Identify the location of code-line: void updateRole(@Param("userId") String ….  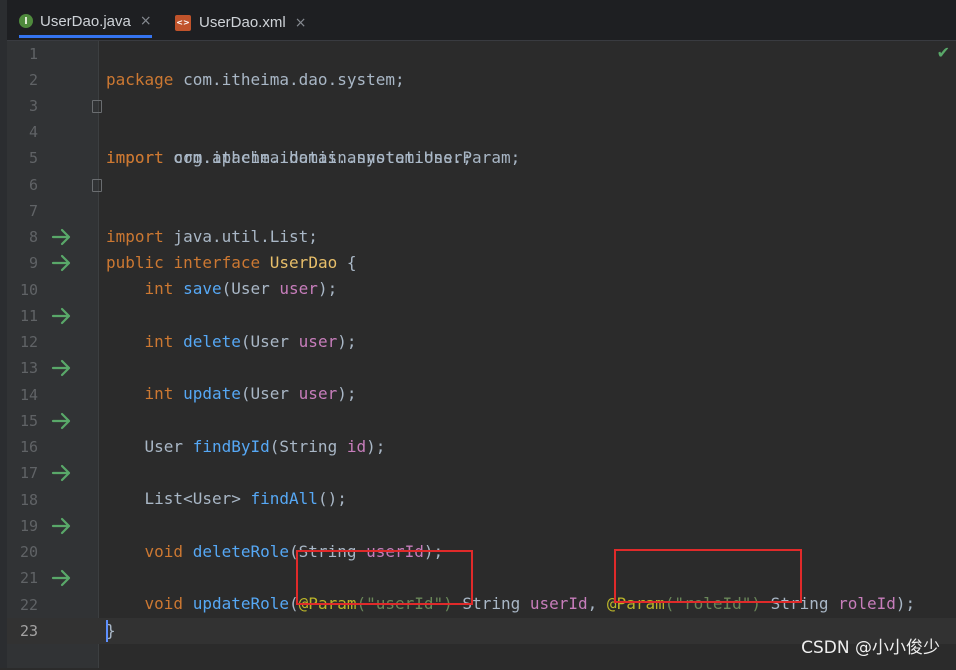
(530, 603).